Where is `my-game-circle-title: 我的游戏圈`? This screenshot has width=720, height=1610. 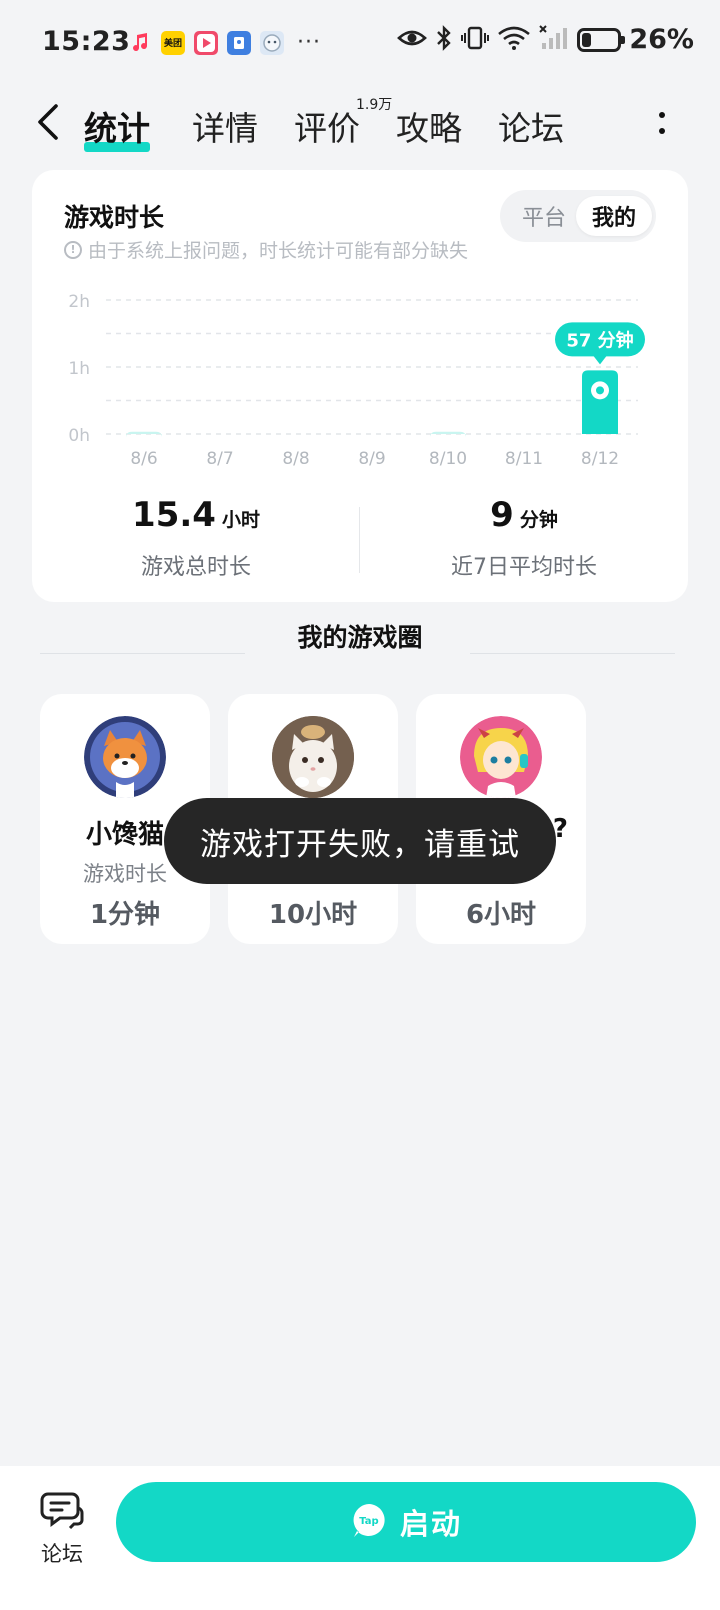 my-game-circle-title: 我的游戏圈 is located at coordinates (360, 637).